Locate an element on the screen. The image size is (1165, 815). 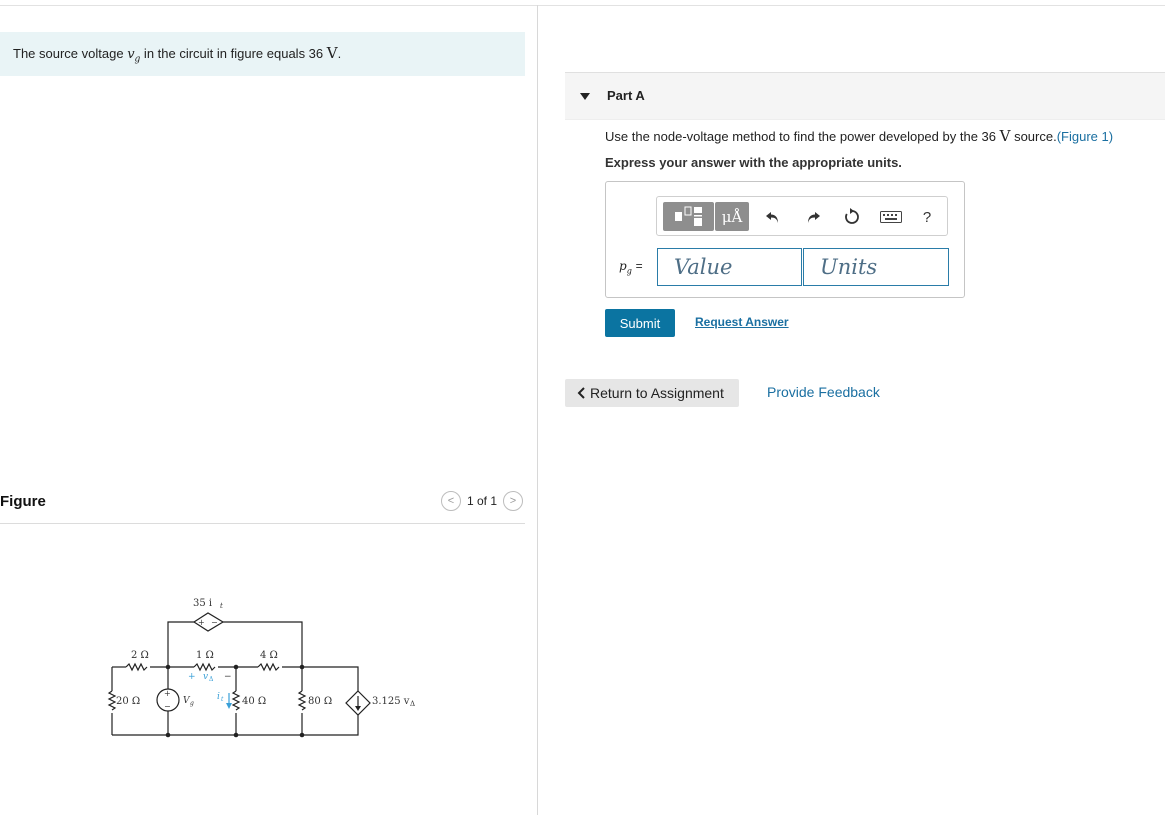
resistor-80ohm is located at coordinates (302, 700).